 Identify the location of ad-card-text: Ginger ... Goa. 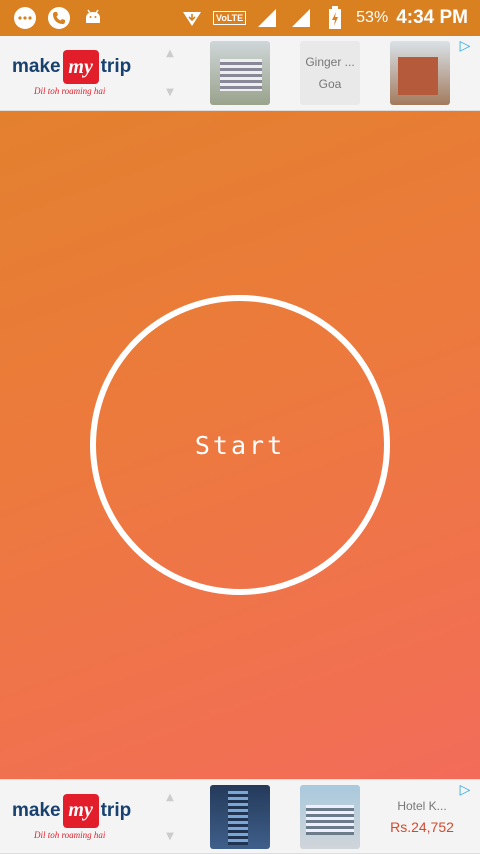
(330, 73).